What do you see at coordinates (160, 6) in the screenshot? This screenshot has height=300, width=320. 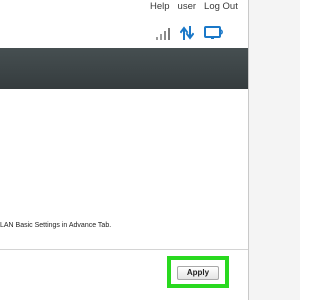 I see `help-link: Help` at bounding box center [160, 6].